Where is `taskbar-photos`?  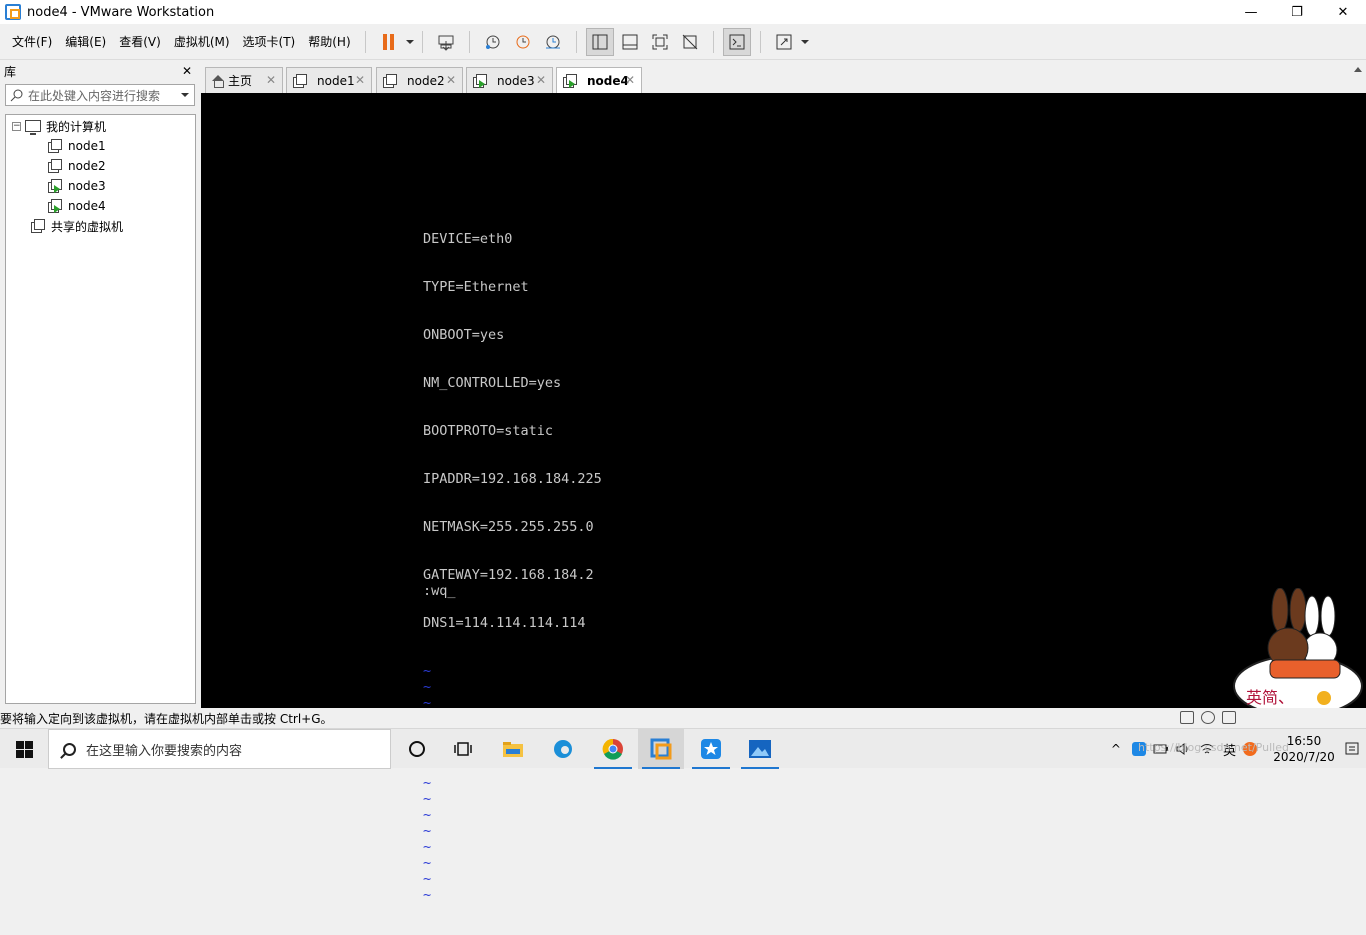 taskbar-photos is located at coordinates (760, 749).